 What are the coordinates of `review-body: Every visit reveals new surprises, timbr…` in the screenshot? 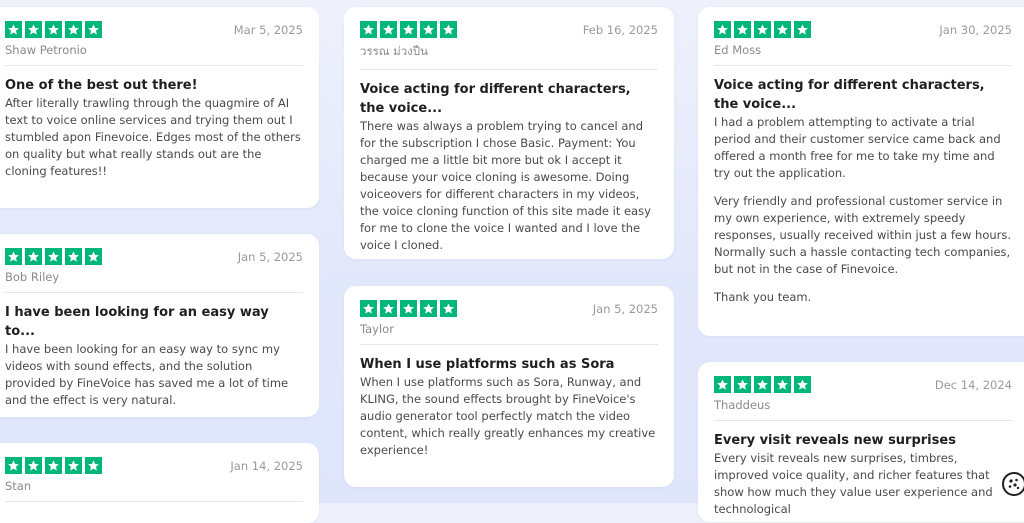 It's located at (863, 484).